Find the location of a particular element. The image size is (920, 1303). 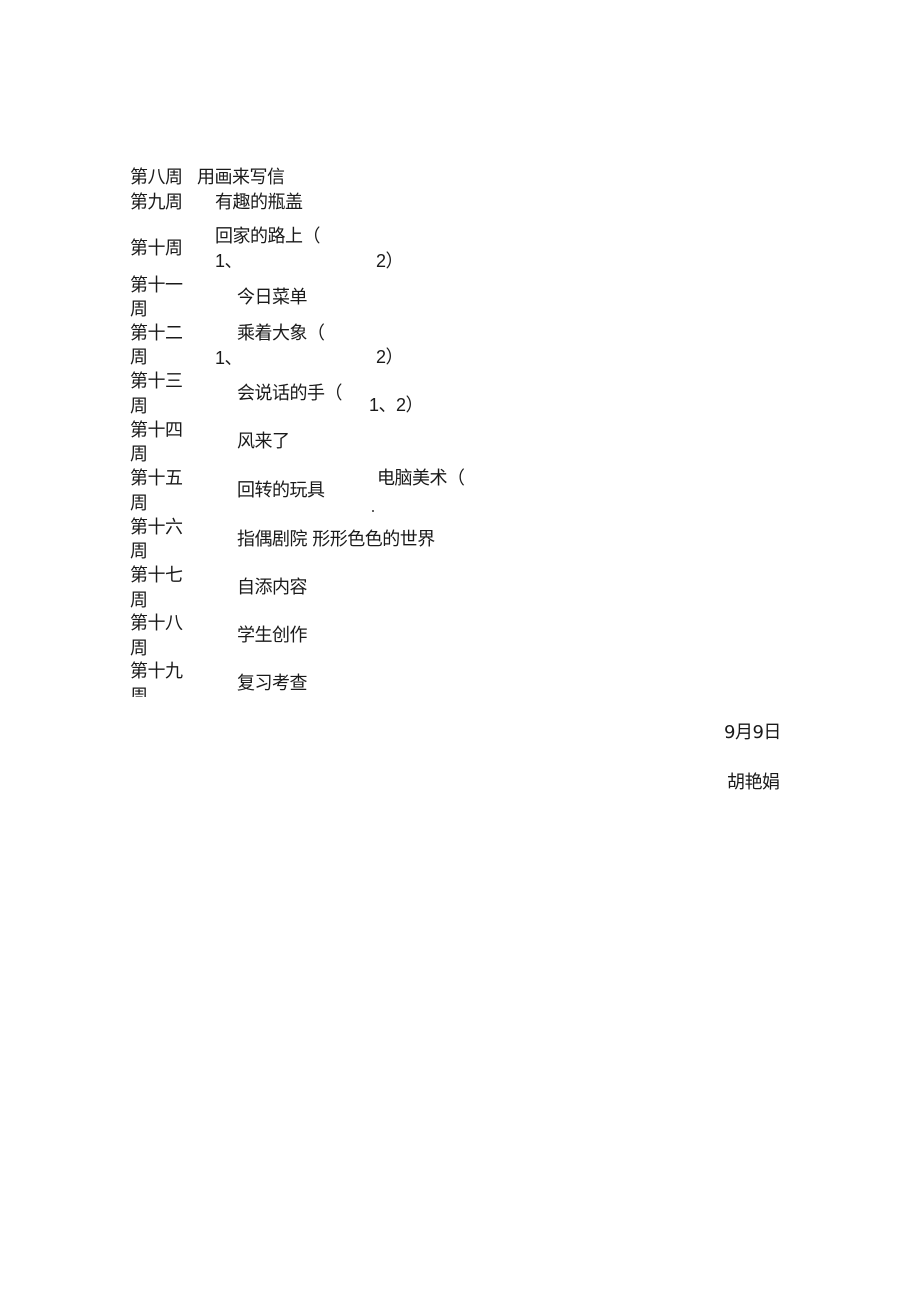

lesson-title: 回家的路上（ is located at coordinates (268, 236).